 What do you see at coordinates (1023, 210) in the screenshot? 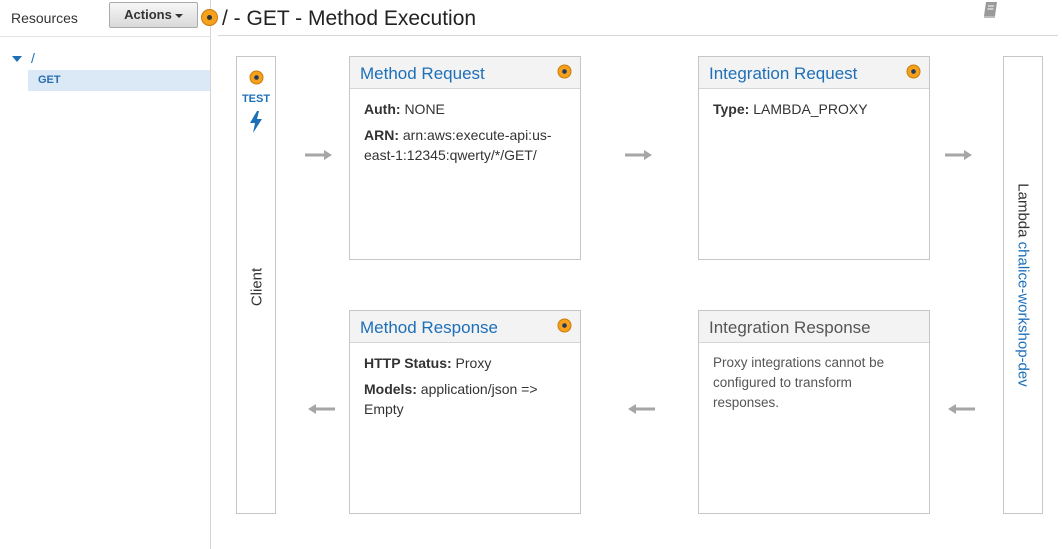
I see `lambda-word: Lambda` at bounding box center [1023, 210].